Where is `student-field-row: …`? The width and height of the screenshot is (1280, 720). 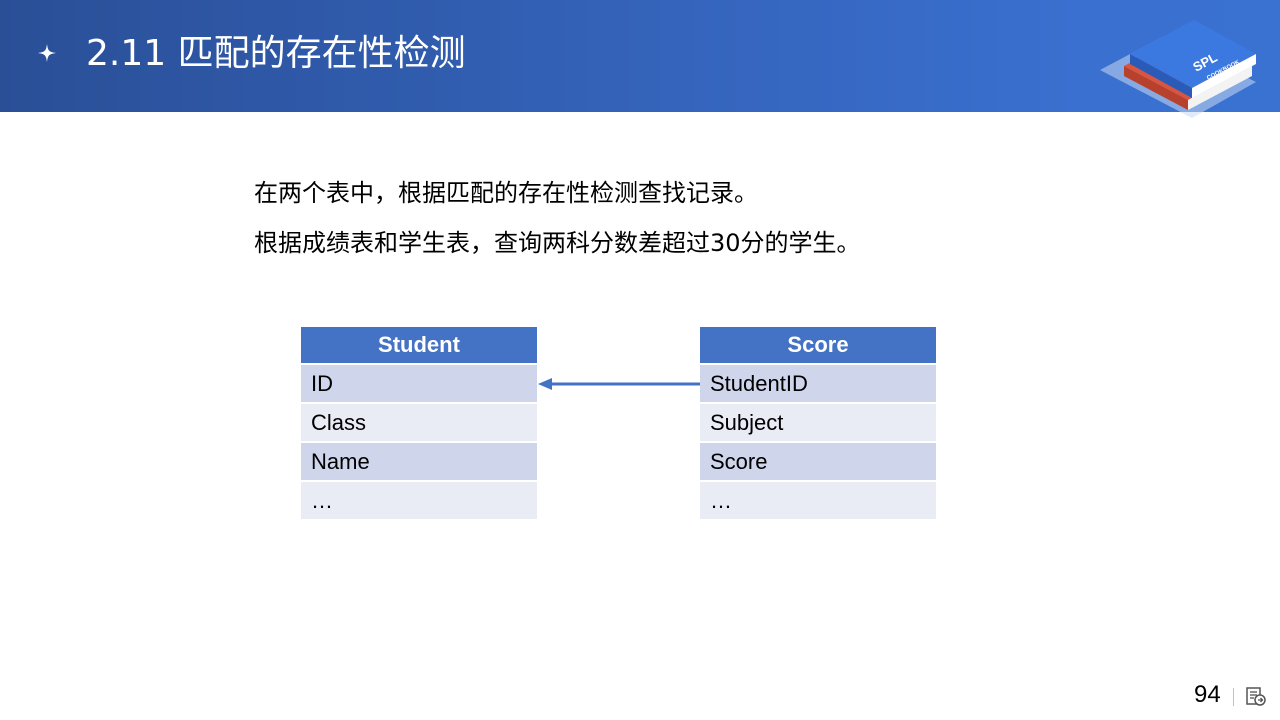 student-field-row: … is located at coordinates (419, 500).